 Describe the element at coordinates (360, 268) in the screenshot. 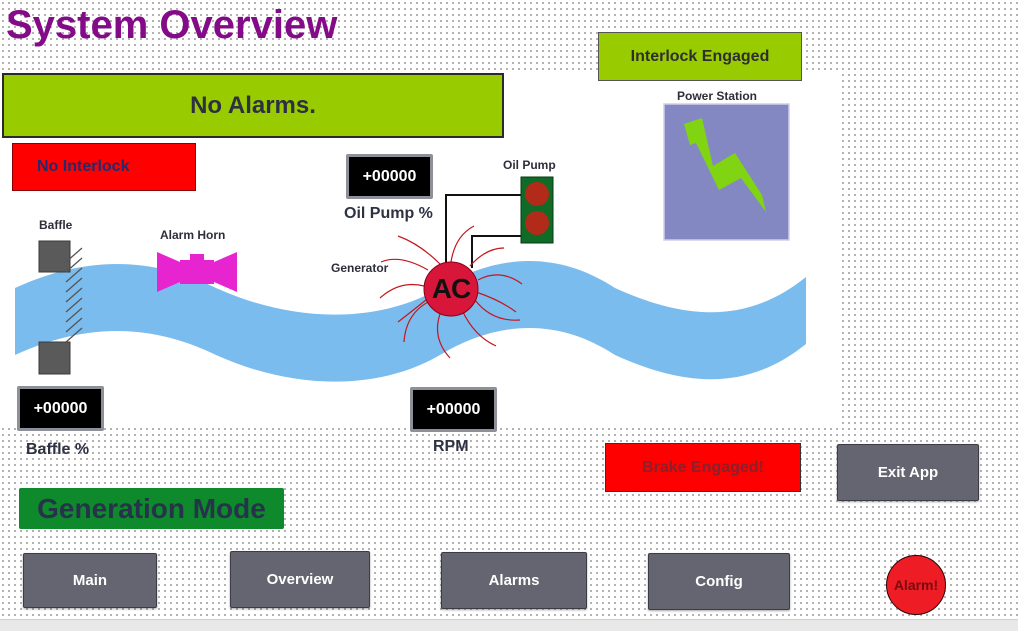

I see `generator-label: Generator` at that location.